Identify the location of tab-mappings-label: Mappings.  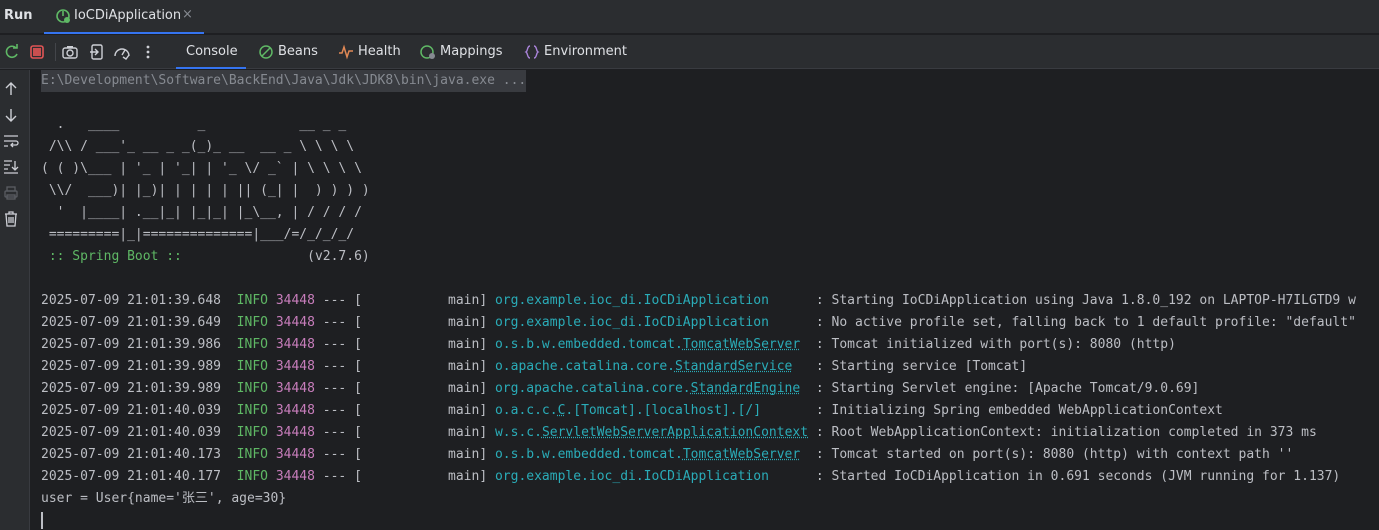
(471, 51).